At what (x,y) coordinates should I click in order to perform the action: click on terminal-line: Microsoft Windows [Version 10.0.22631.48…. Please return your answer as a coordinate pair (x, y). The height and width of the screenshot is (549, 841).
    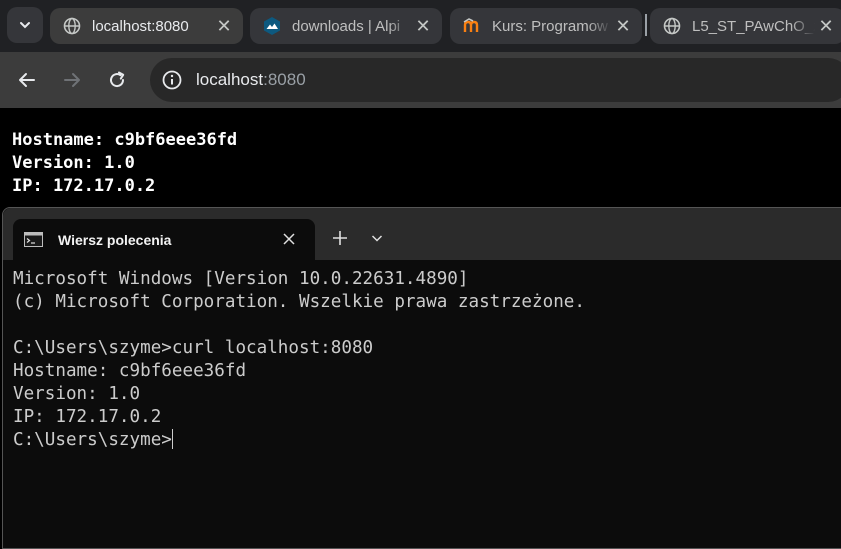
    Looking at the image, I should click on (241, 279).